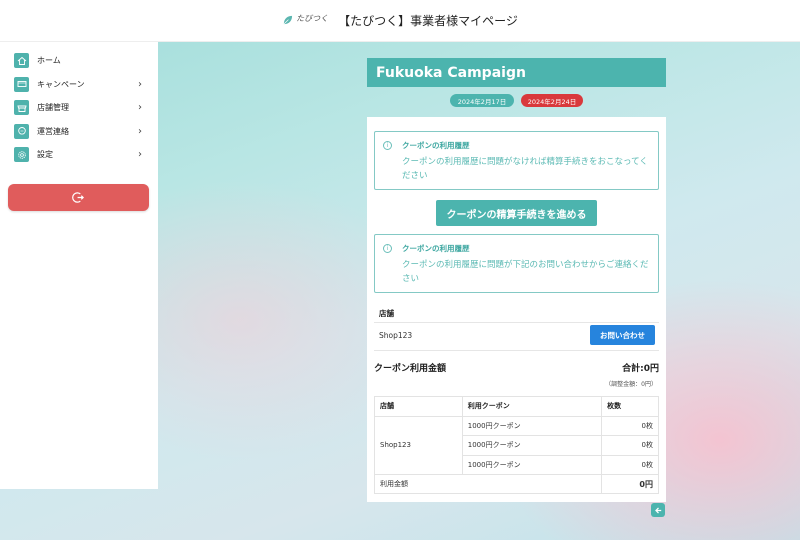 The height and width of the screenshot is (540, 800). I want to click on store-icon, so click(21, 108).